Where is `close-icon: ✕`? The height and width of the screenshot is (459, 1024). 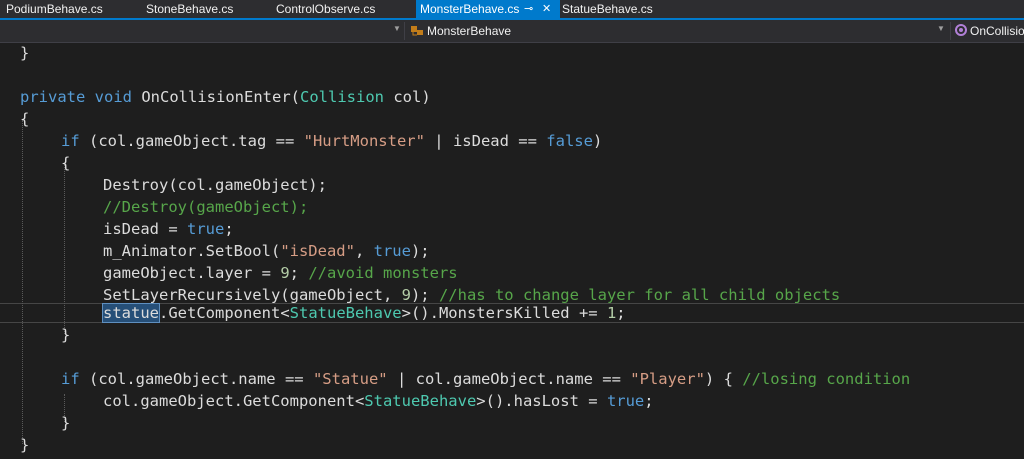 close-icon: ✕ is located at coordinates (546, 9).